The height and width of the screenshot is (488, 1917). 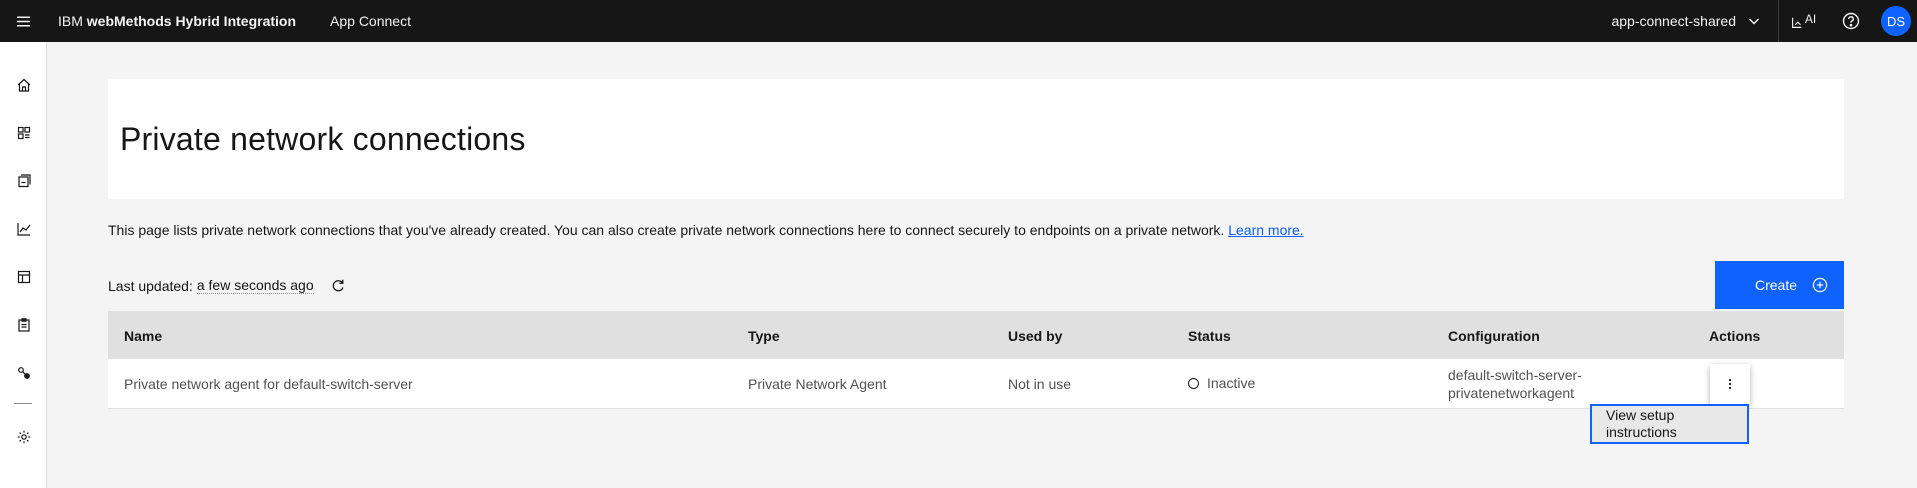 What do you see at coordinates (1040, 384) in the screenshot?
I see `cell-used-by: Not in use` at bounding box center [1040, 384].